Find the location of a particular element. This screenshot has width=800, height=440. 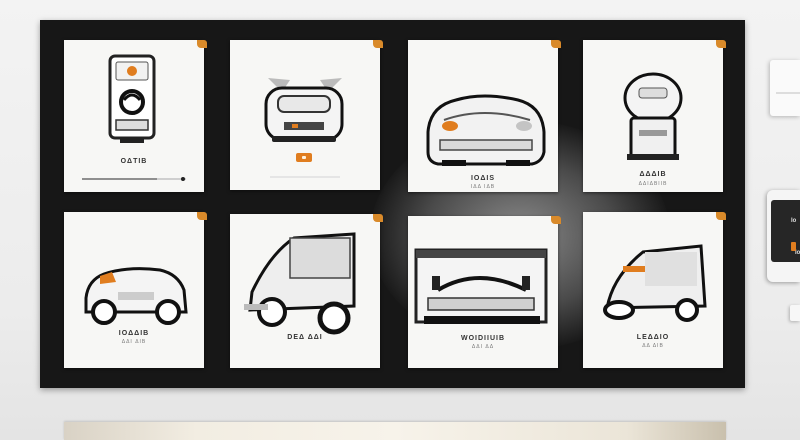

product-card-7: WOIDIIUIB ΔΔI ΔΔ is located at coordinates (484, 292).